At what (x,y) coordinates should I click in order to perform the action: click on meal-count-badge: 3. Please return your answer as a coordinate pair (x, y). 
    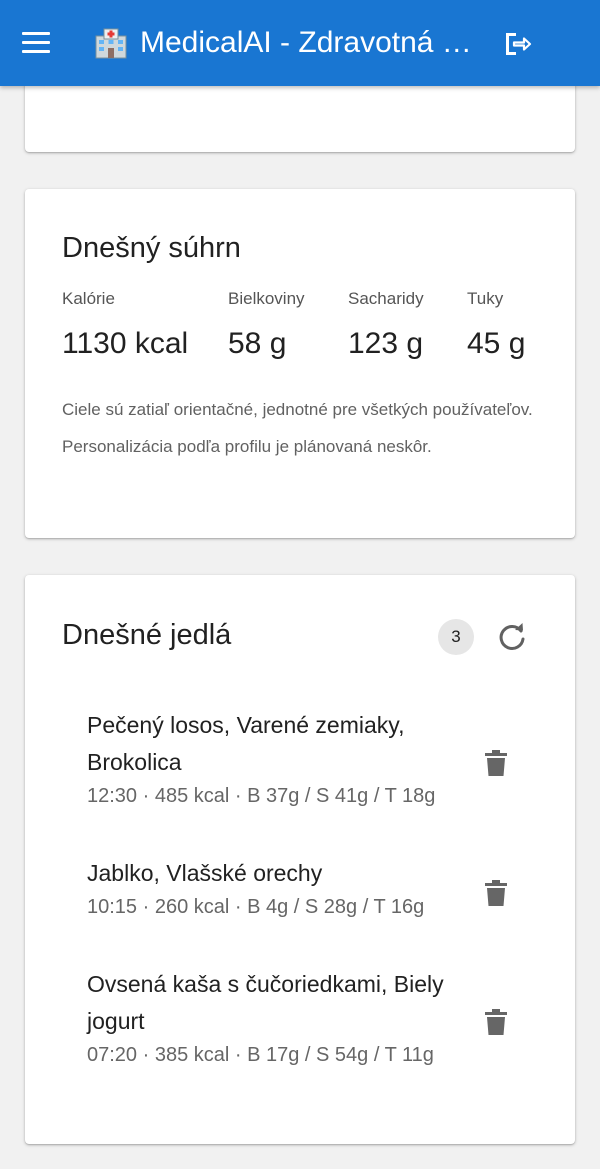
    Looking at the image, I should click on (456, 637).